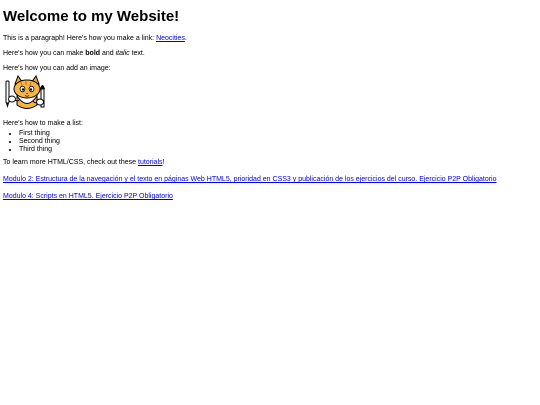 The width and height of the screenshot is (540, 405). I want to click on paragraph-list-intro: Here's how to make a list:, so click(43, 123).